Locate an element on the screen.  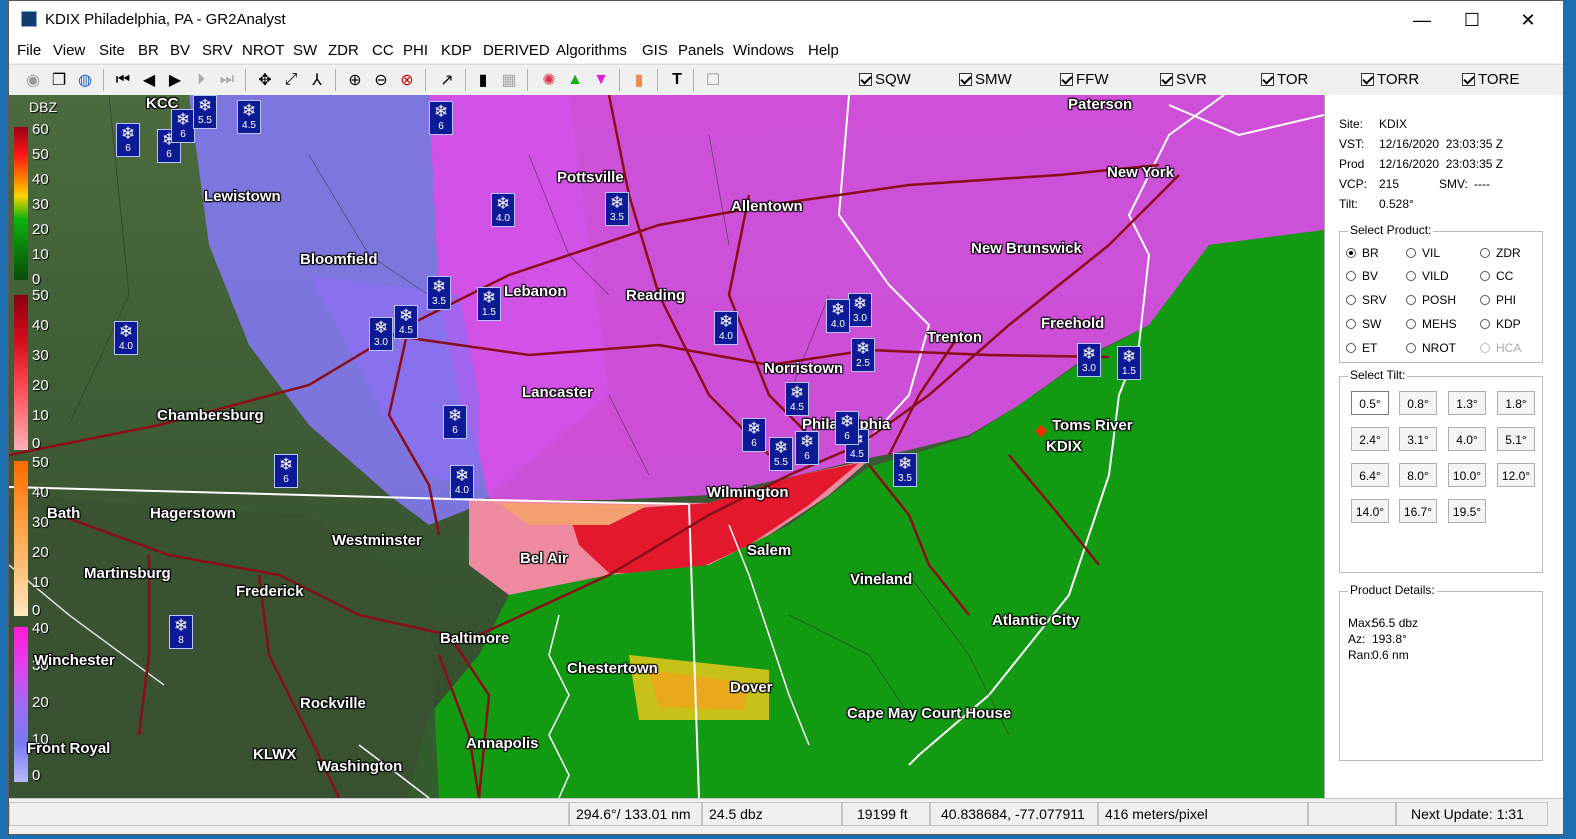
last-frame-icon: ⏭ is located at coordinates (227, 80).